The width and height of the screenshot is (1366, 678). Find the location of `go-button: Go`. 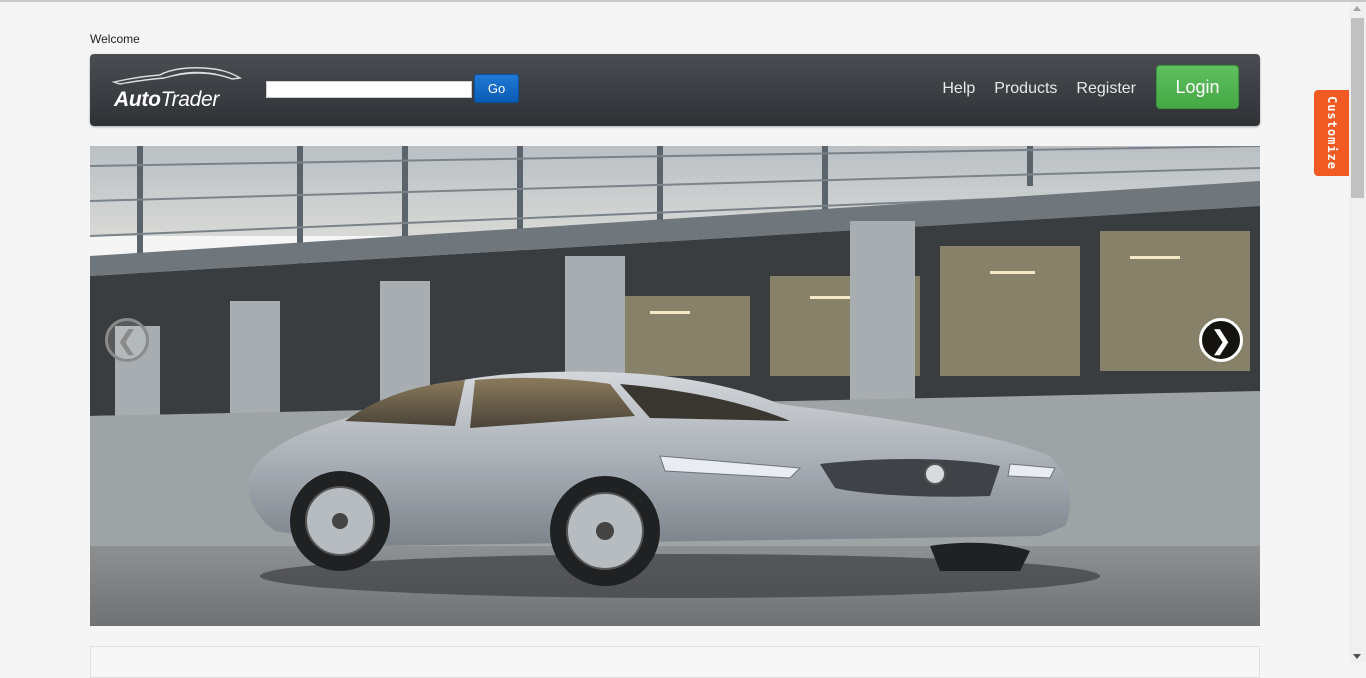

go-button: Go is located at coordinates (496, 88).